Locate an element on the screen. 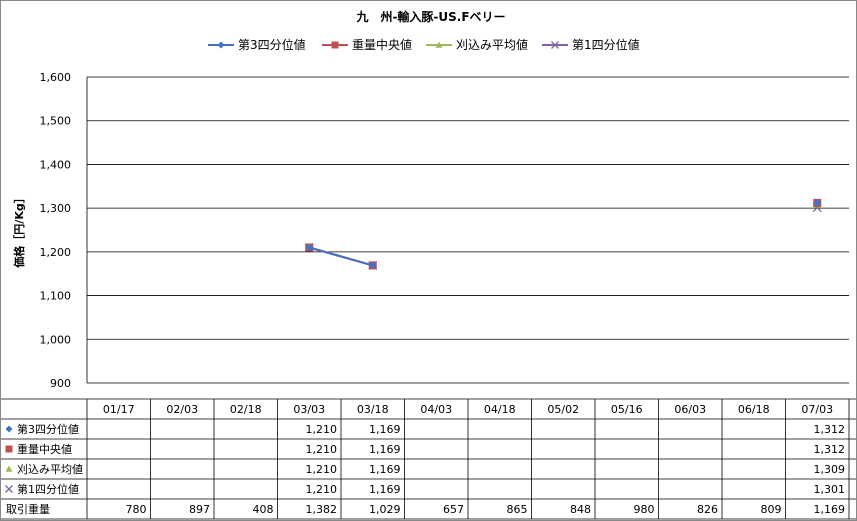  volume-label: 980 is located at coordinates (644, 509).